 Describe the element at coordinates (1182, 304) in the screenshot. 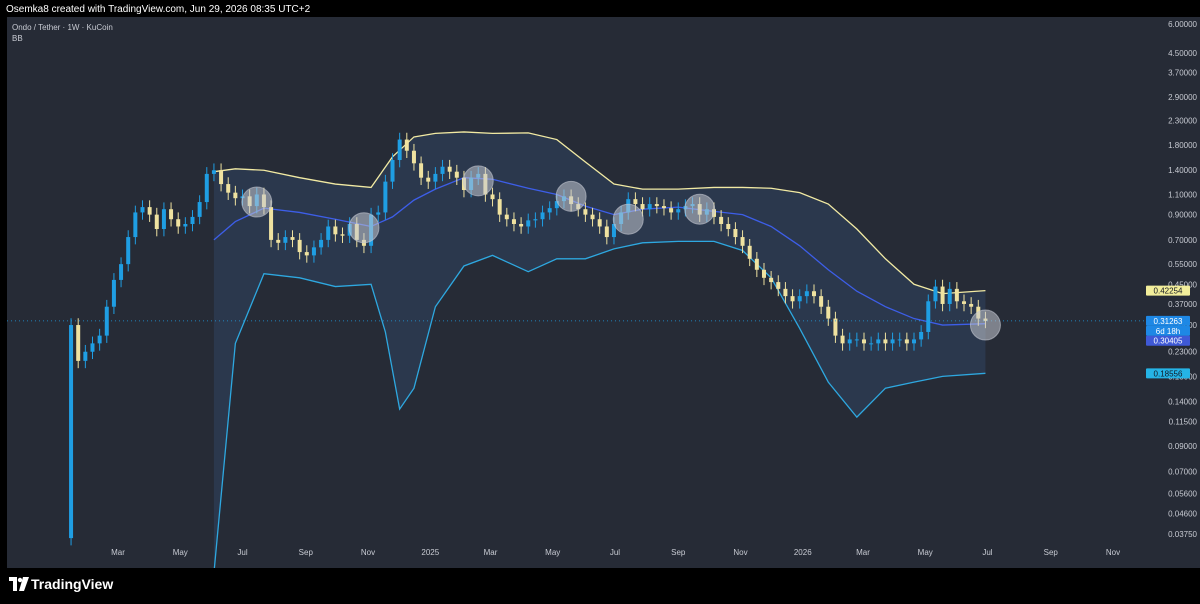

I see `y-tick-label: 0.37000` at that location.